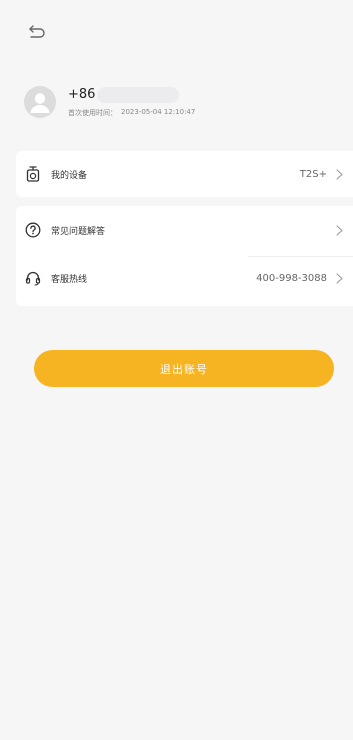  Describe the element at coordinates (184, 278) in the screenshot. I see `hotline-item: 客服热线 400-998-3088` at that location.